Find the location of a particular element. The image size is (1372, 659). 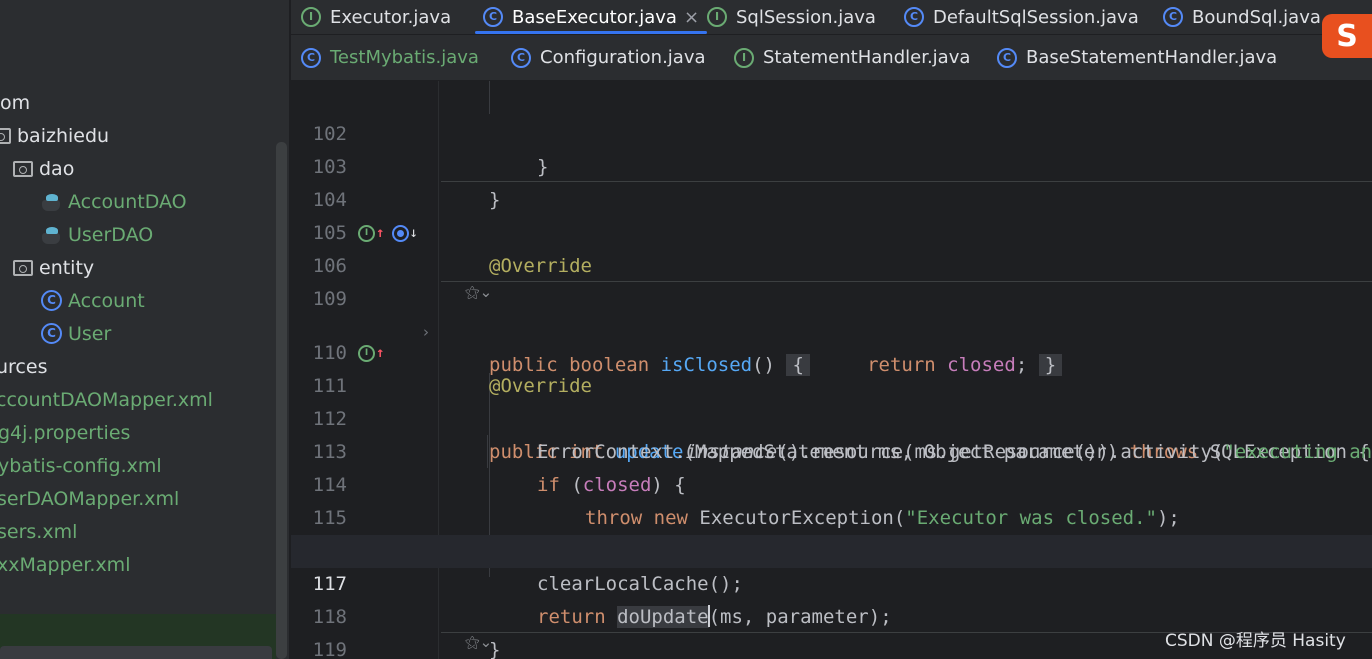

code-line: 115 } is located at coordinates (831, 515).